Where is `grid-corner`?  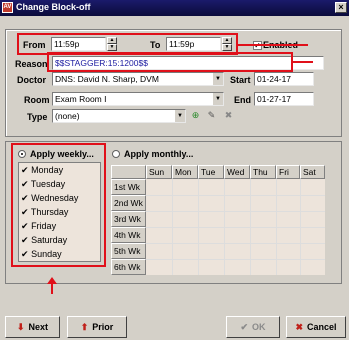 grid-corner is located at coordinates (128, 172).